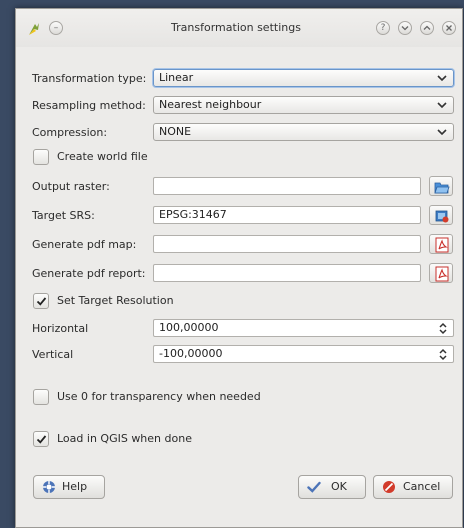  What do you see at coordinates (124, 438) in the screenshot?
I see `load-in-qgis-label: Load in QGIS when done` at bounding box center [124, 438].